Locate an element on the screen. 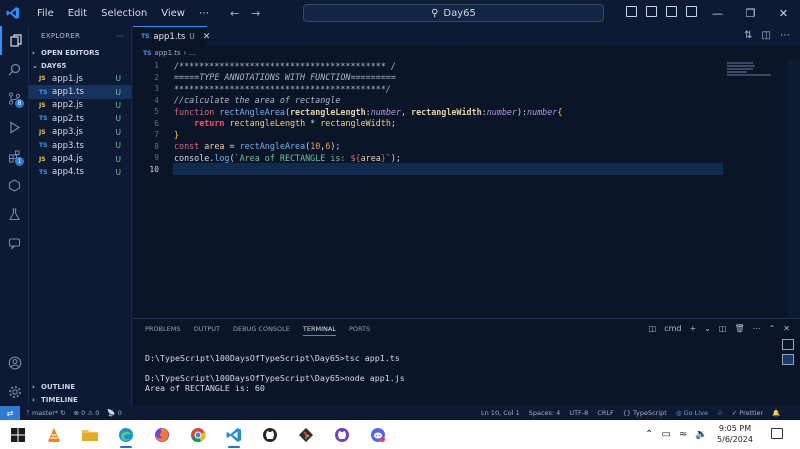 The height and width of the screenshot is (449, 800). editor-scrollbar is located at coordinates (794, 189).